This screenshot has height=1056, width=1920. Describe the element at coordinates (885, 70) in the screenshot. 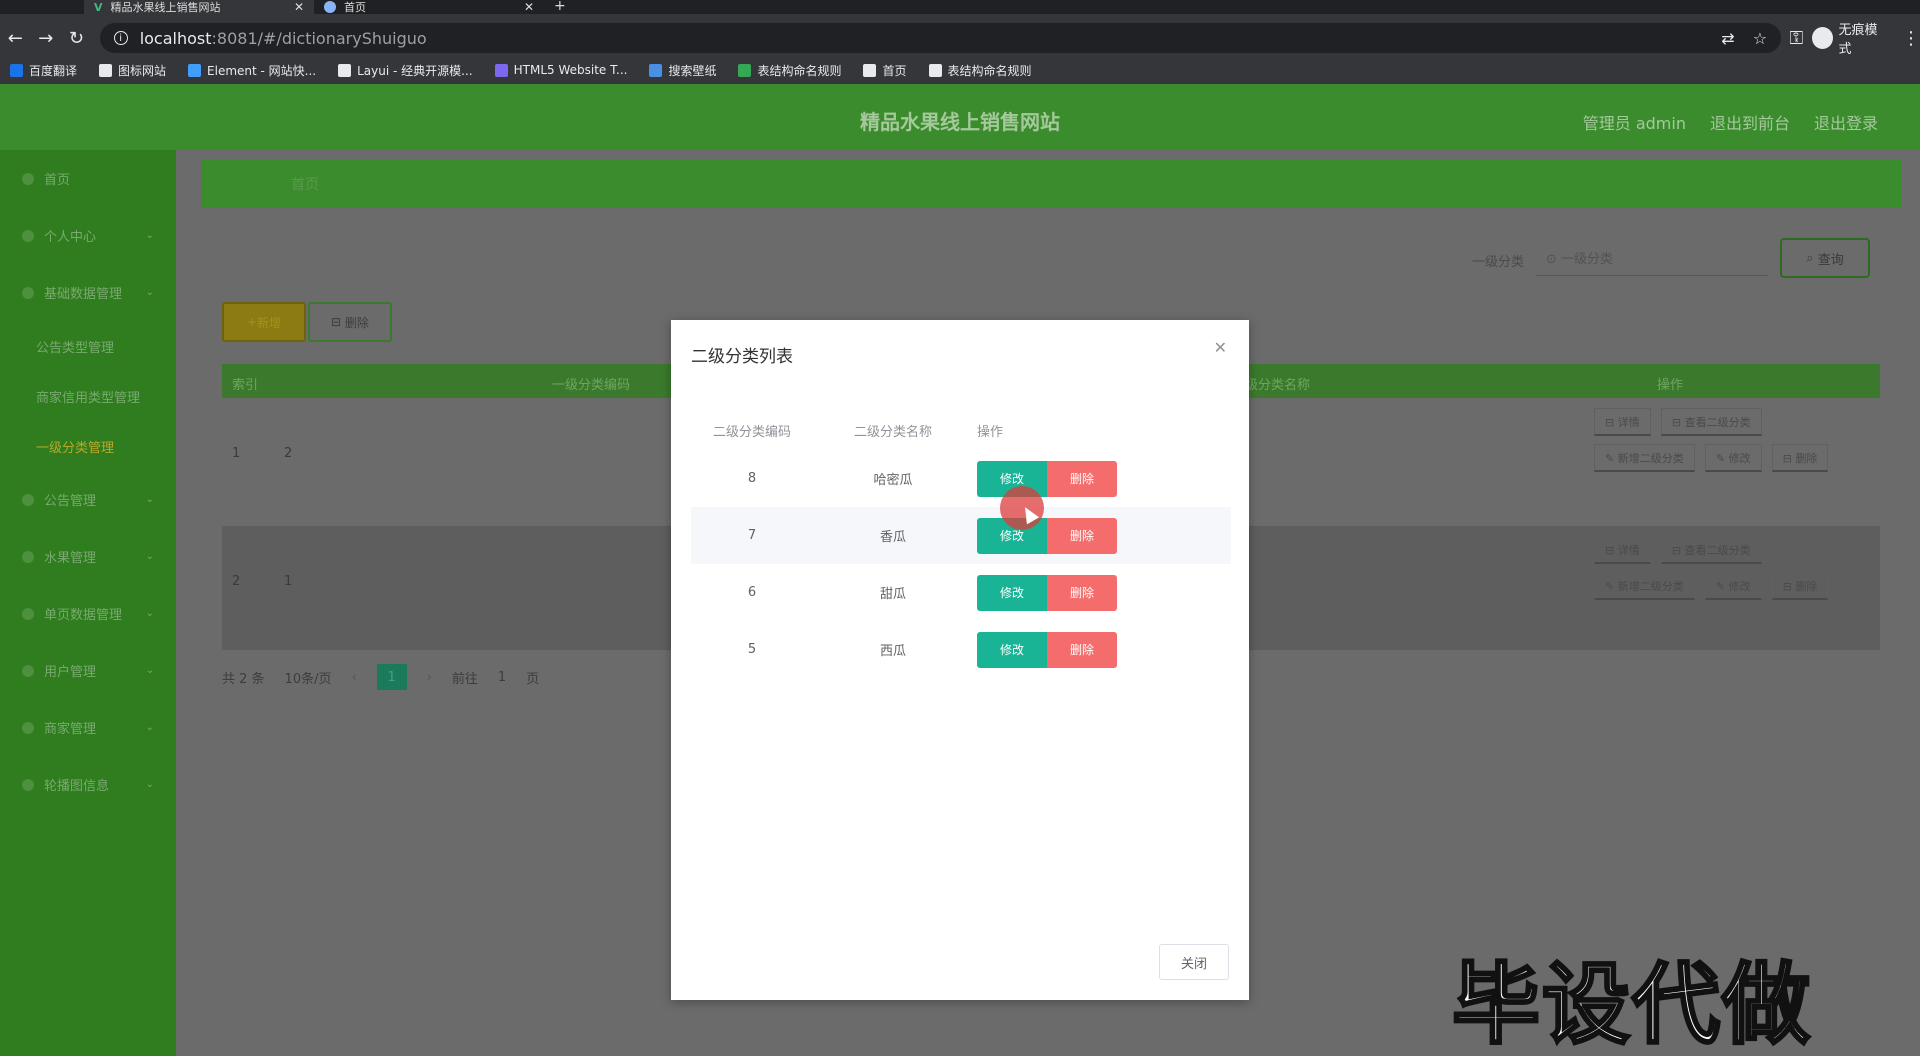

I see `bookmark-item: 首页` at that location.